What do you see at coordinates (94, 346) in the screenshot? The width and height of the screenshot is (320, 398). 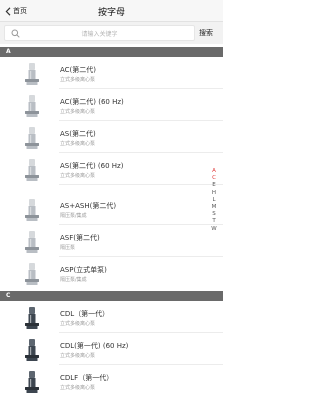 I see `item-name: CDL(第一代) (60 Hz)` at bounding box center [94, 346].